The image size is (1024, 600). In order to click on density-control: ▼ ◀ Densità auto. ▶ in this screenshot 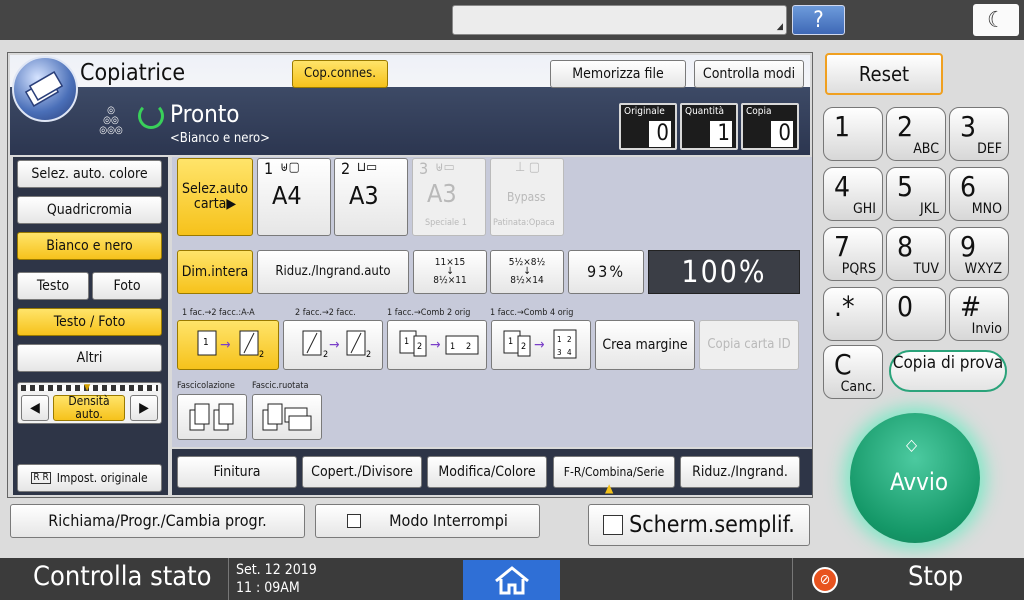, I will do `click(89, 403)`.